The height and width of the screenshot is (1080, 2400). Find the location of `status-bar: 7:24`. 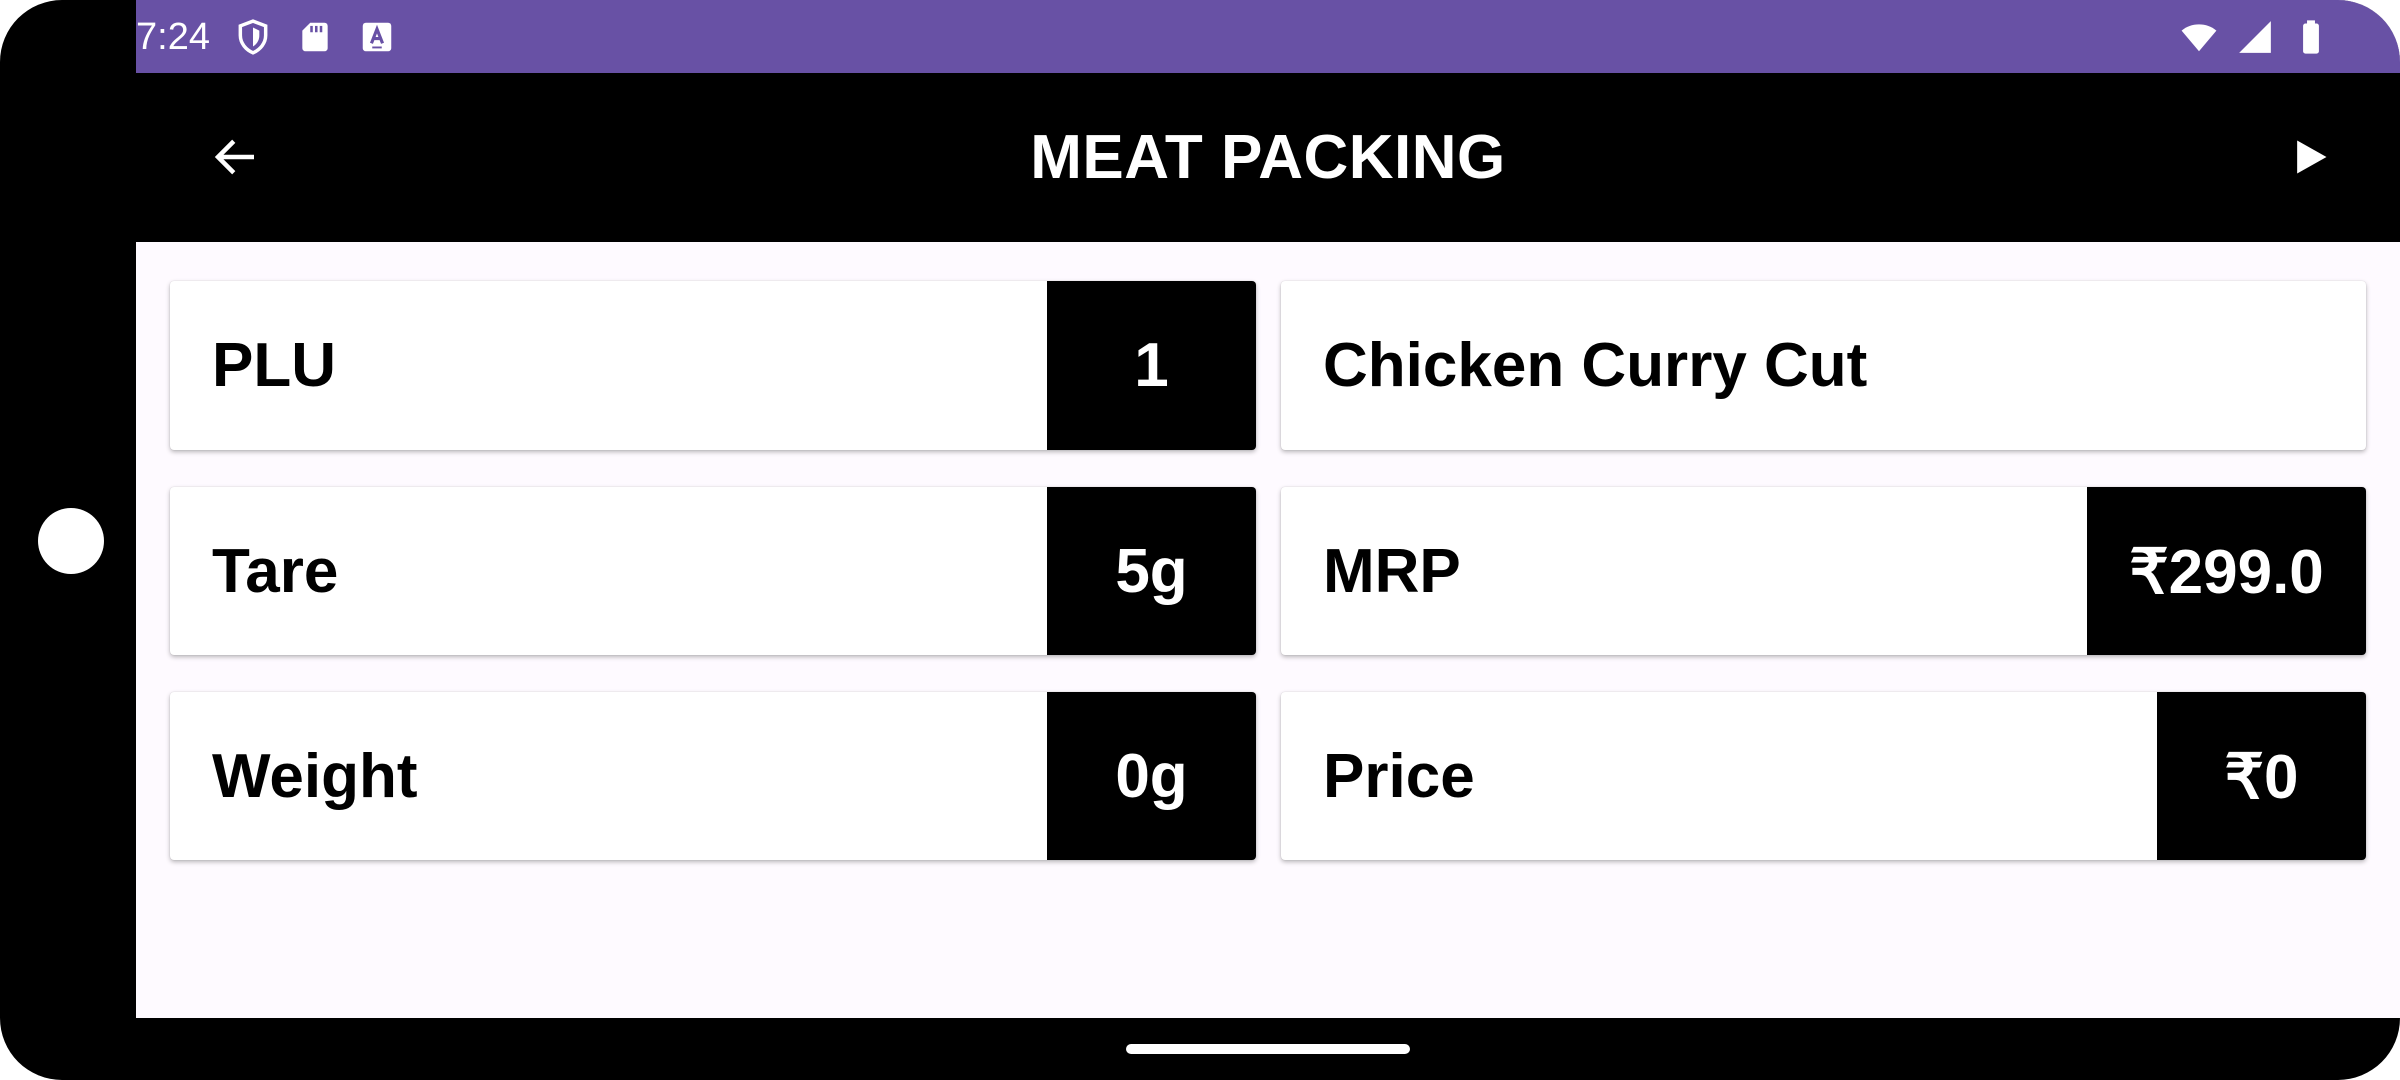

status-bar: 7:24 is located at coordinates (1268, 36).